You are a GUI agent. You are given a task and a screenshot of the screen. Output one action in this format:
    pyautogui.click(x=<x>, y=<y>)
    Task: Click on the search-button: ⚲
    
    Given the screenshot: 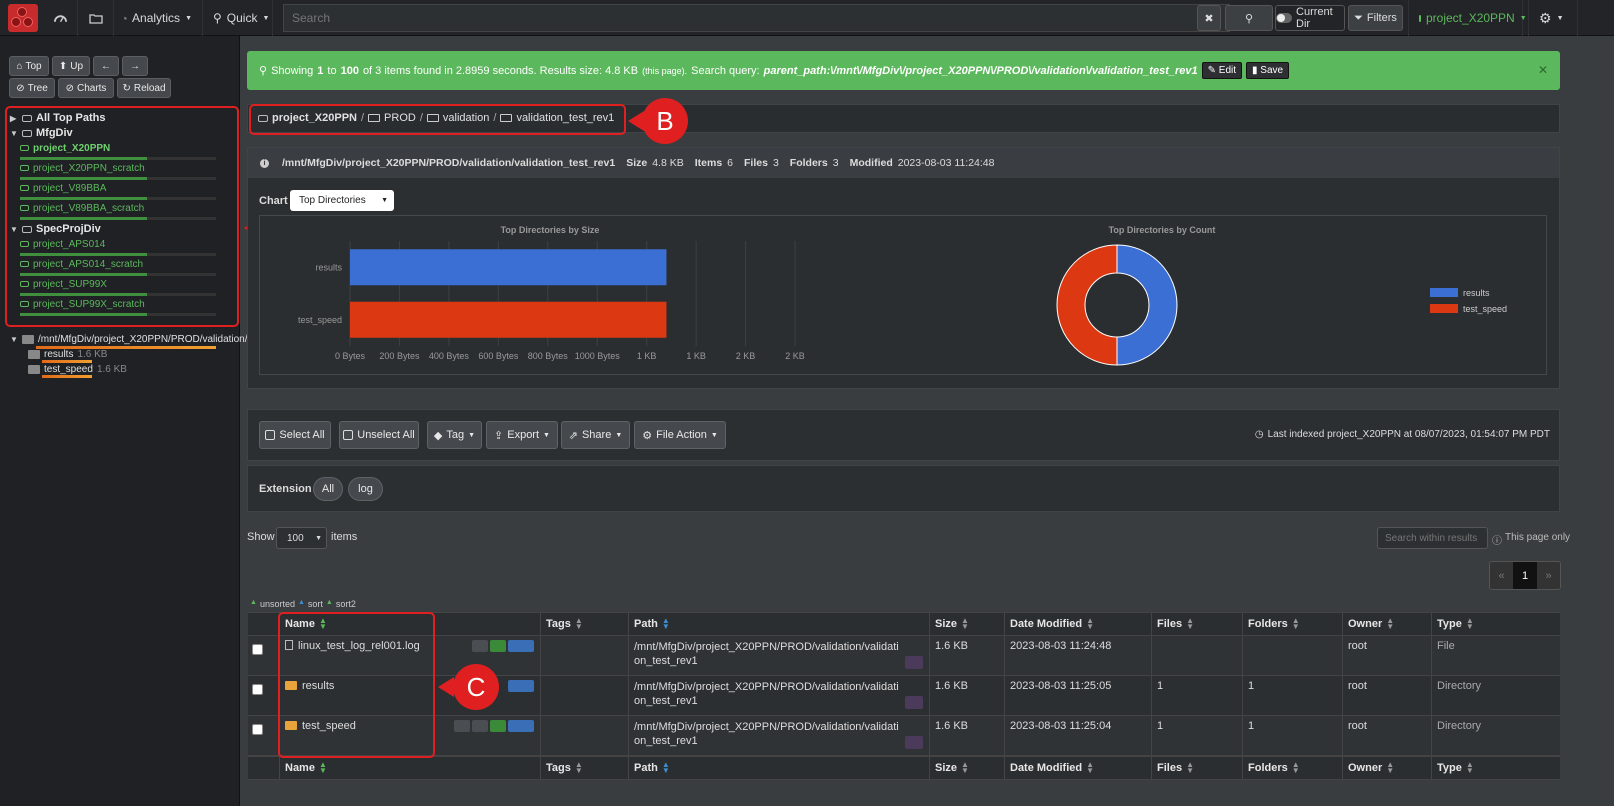 What is the action you would take?
    pyautogui.click(x=1249, y=18)
    